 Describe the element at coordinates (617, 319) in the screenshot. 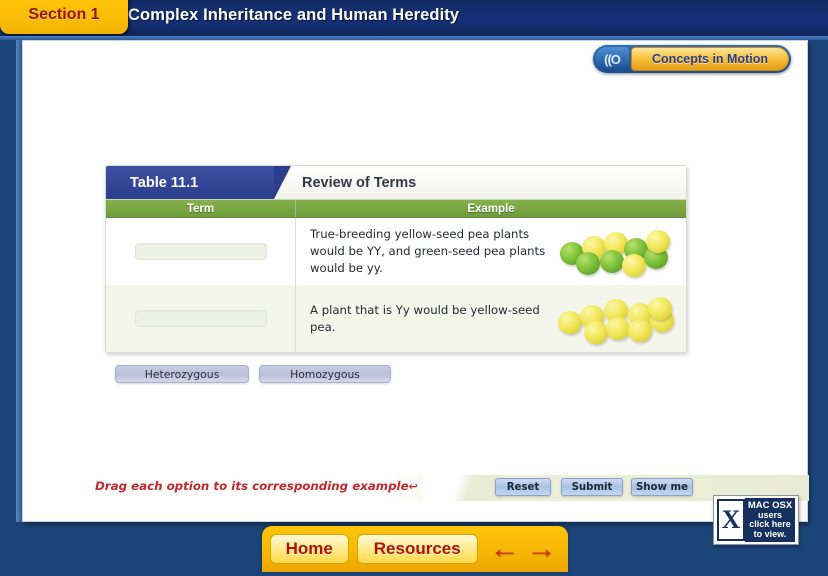

I see `pea-cluster-yellow` at that location.